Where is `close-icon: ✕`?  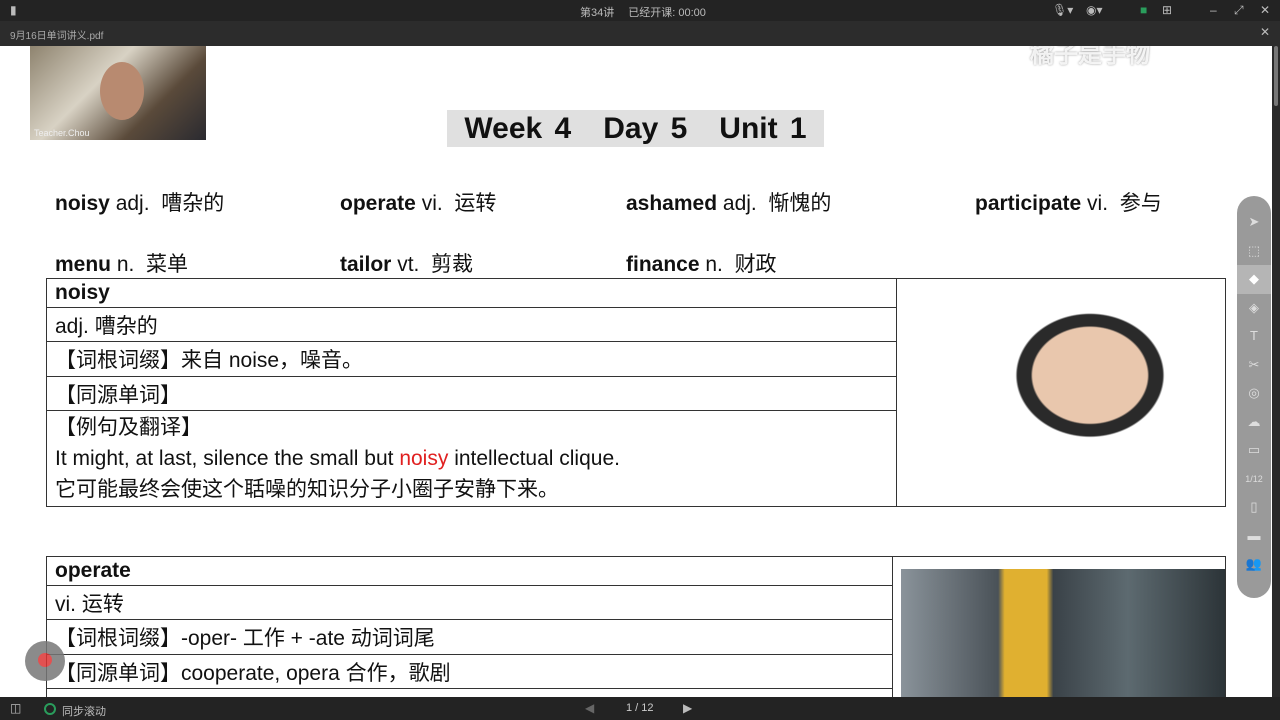
close-icon: ✕ is located at coordinates (1265, 10).